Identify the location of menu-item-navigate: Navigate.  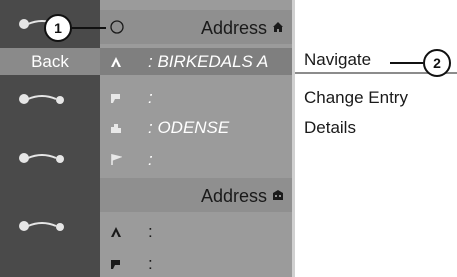
(337, 60).